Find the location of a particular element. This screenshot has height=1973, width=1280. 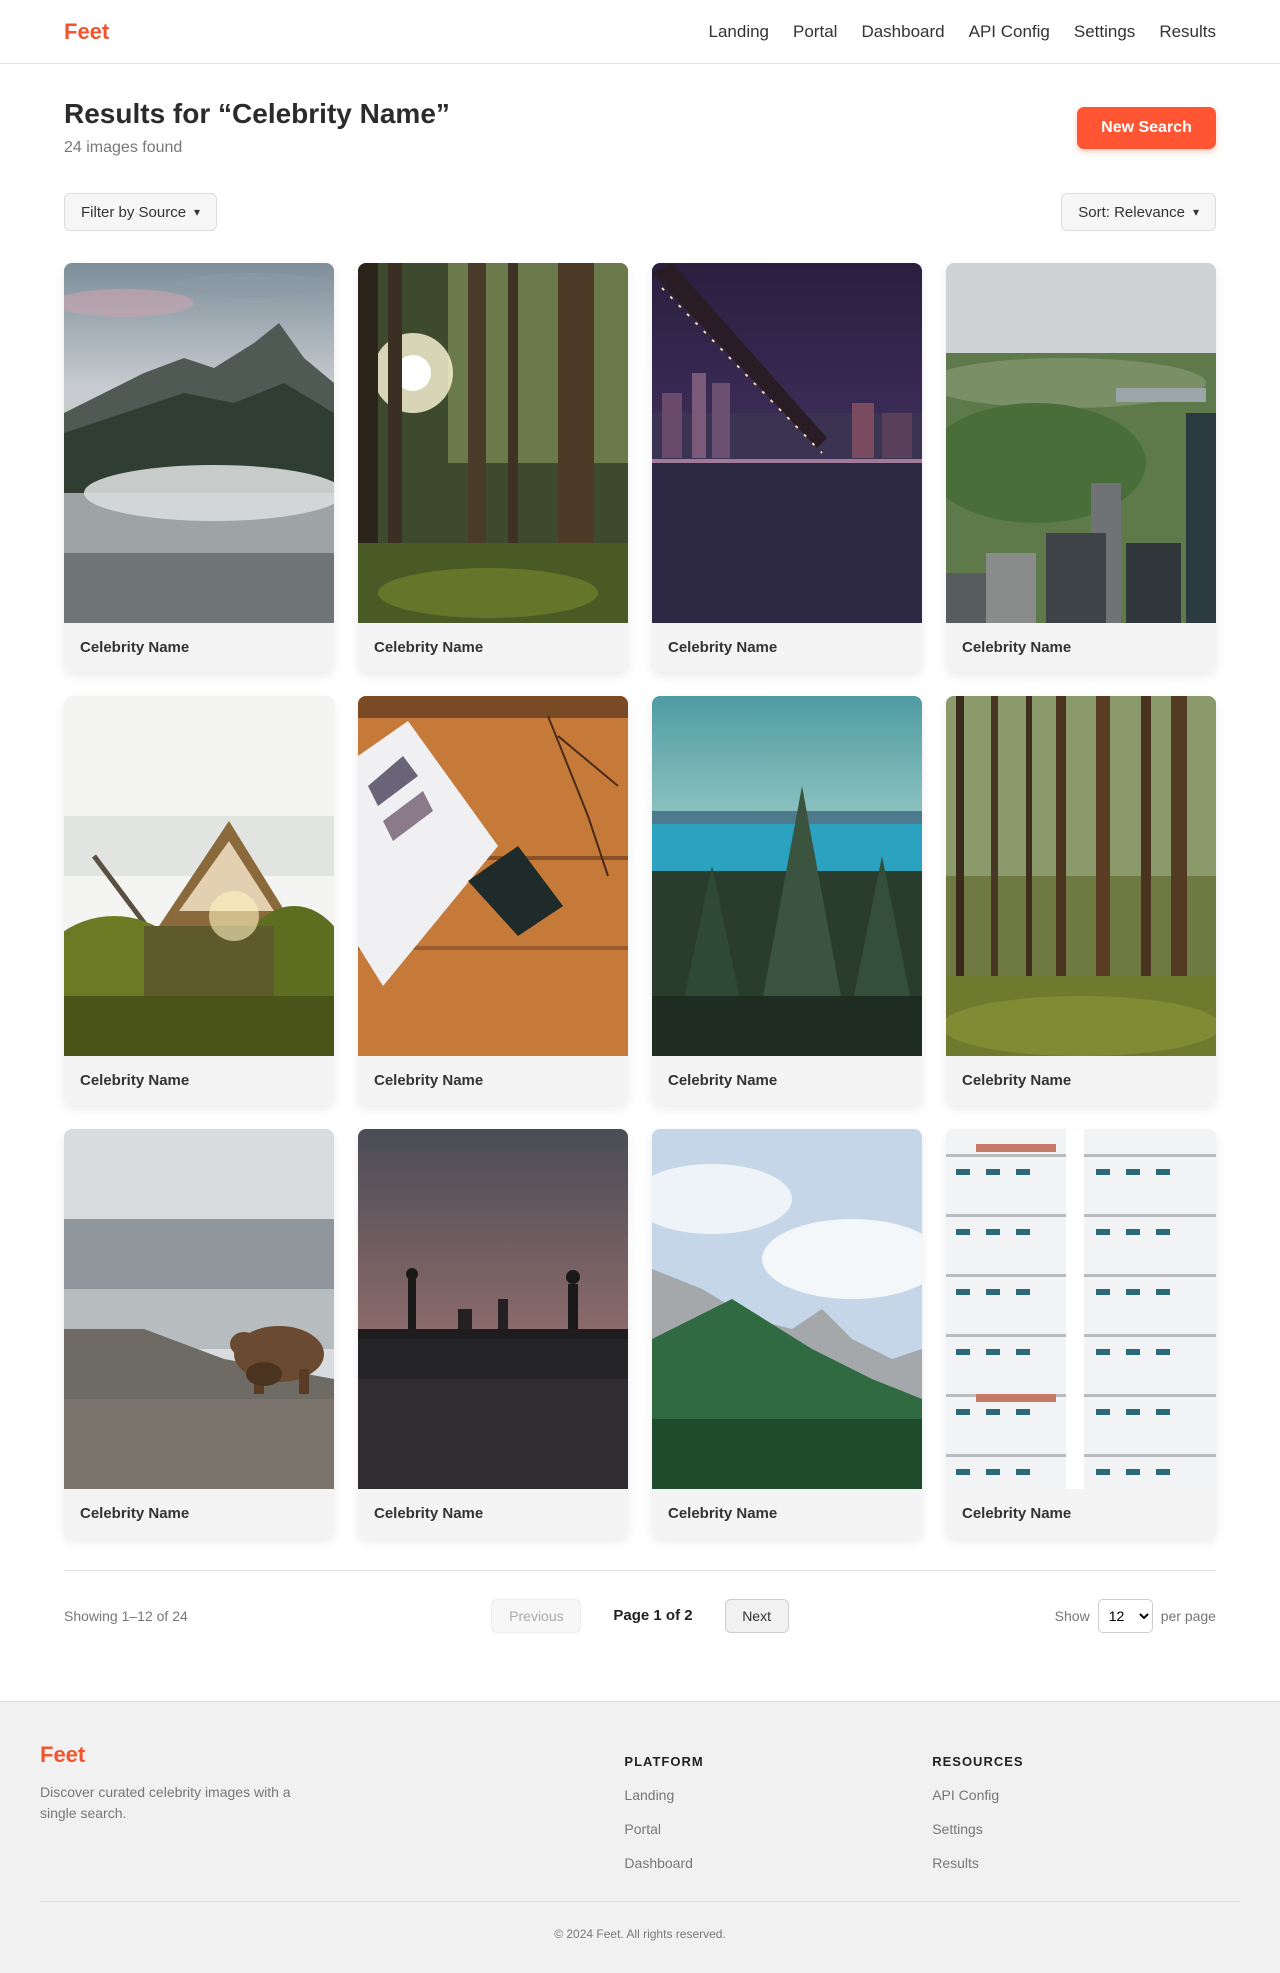

footer-link-api-config: API Config is located at coordinates (1086, 1795).